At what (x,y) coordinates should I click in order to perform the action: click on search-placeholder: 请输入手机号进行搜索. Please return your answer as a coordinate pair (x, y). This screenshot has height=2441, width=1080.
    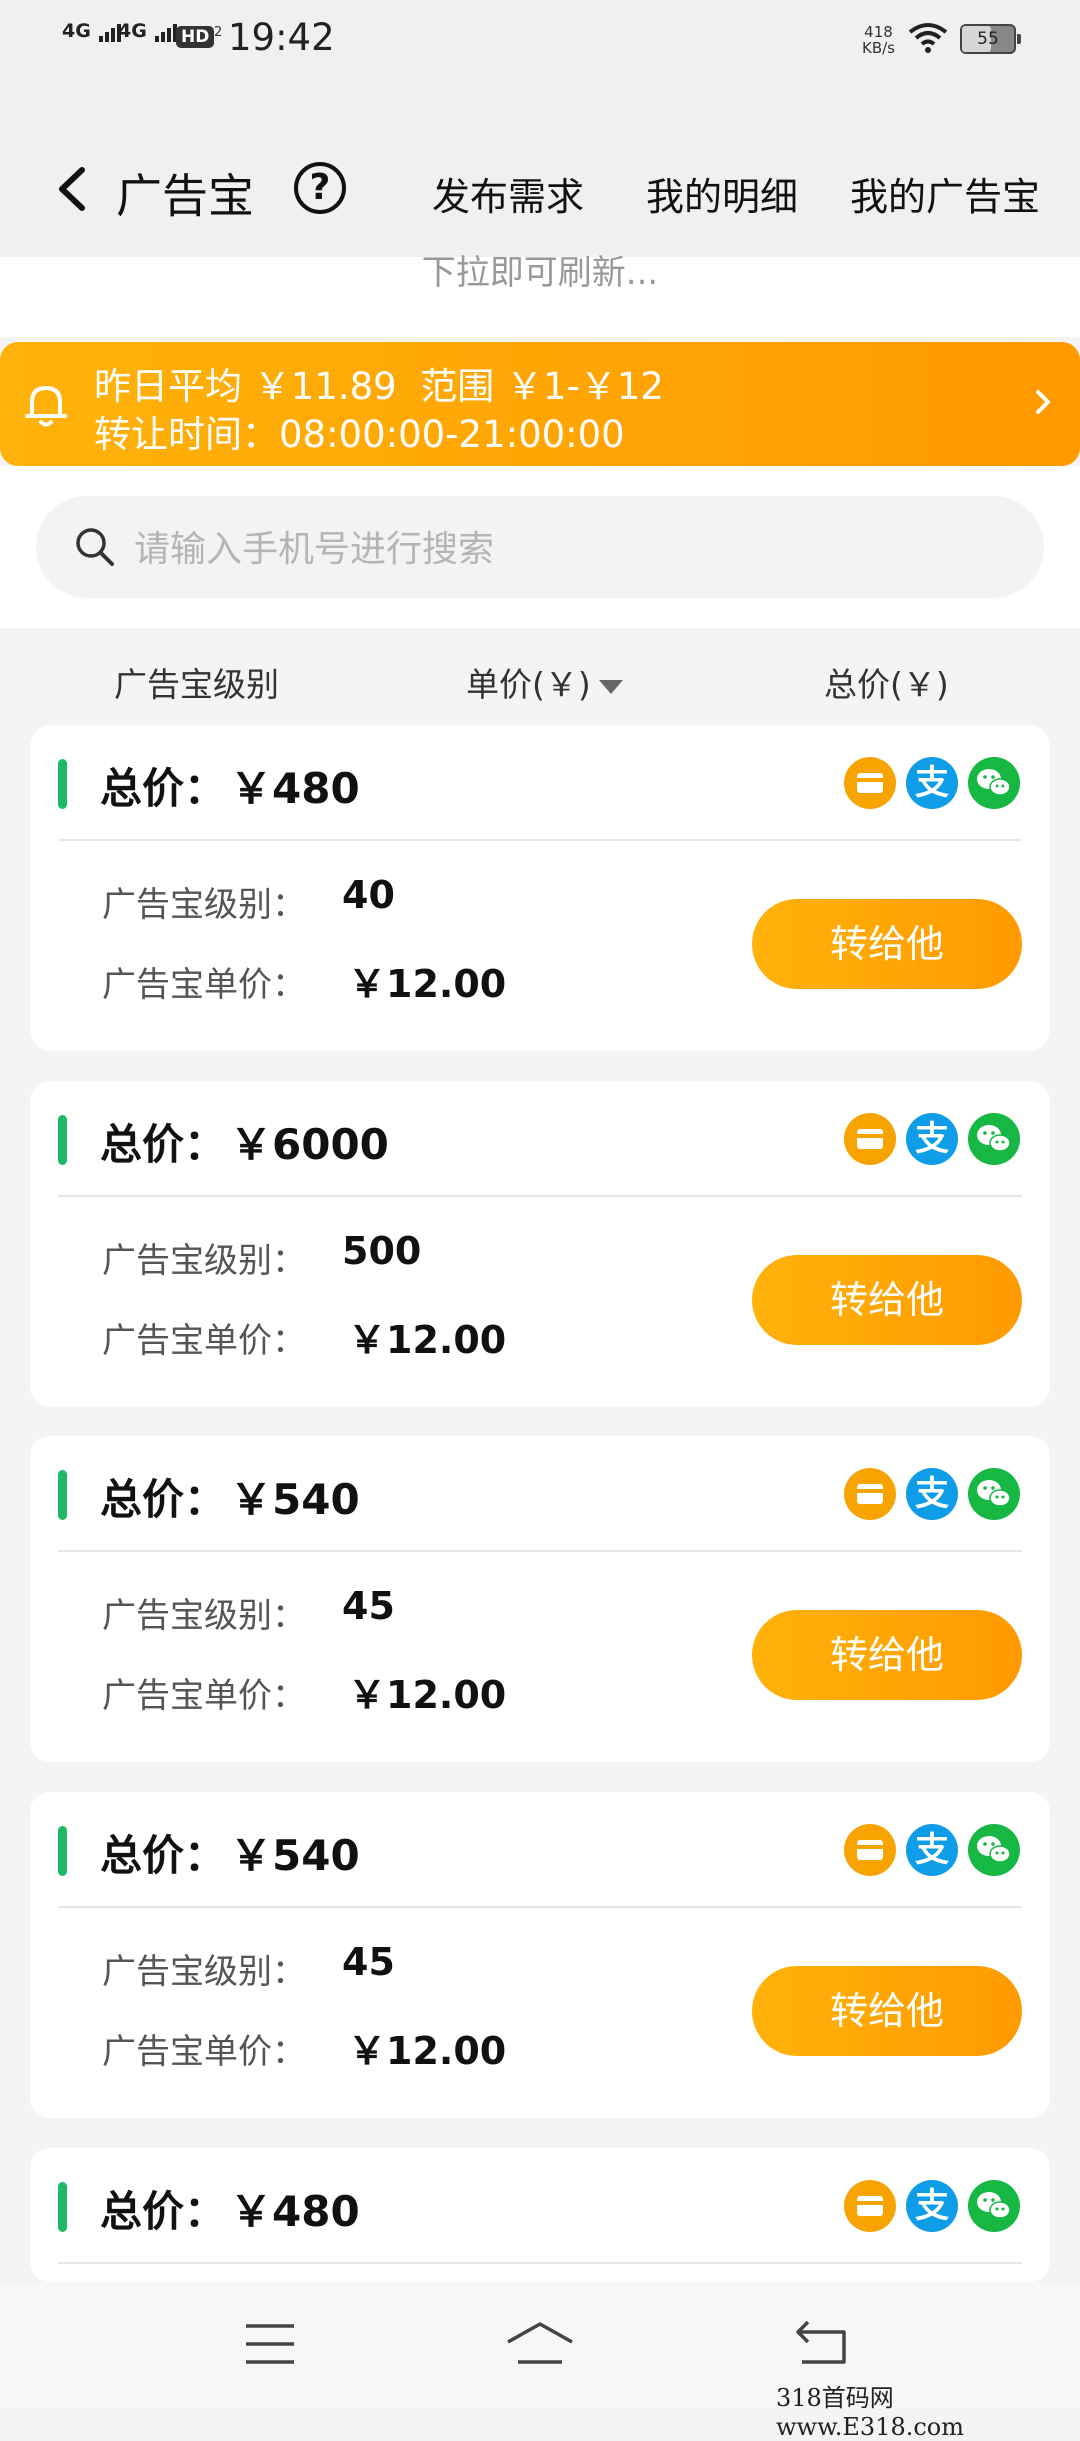
    Looking at the image, I should click on (314, 549).